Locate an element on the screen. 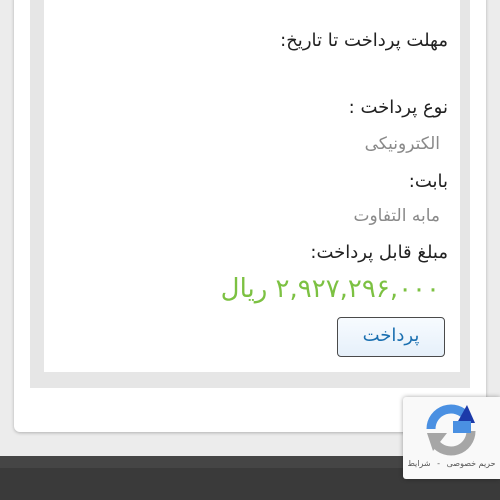 The width and height of the screenshot is (500, 500). due-date-label: مهلت پرداخت تا تاریخ: is located at coordinates (364, 40).